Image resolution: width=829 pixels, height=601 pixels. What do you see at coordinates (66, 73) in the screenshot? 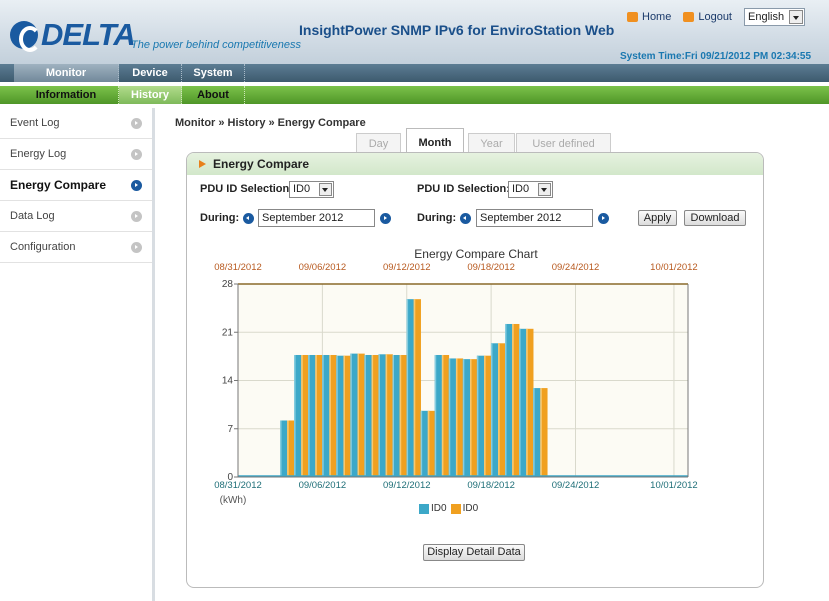
I see `nav-monitor: Monitor` at bounding box center [66, 73].